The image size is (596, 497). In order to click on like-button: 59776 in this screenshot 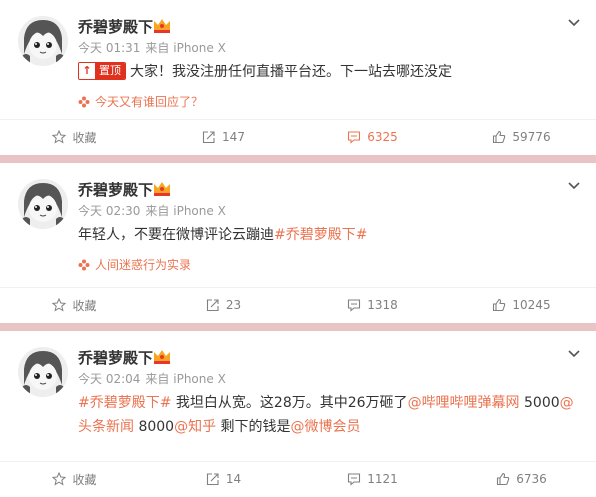, I will do `click(521, 137)`.